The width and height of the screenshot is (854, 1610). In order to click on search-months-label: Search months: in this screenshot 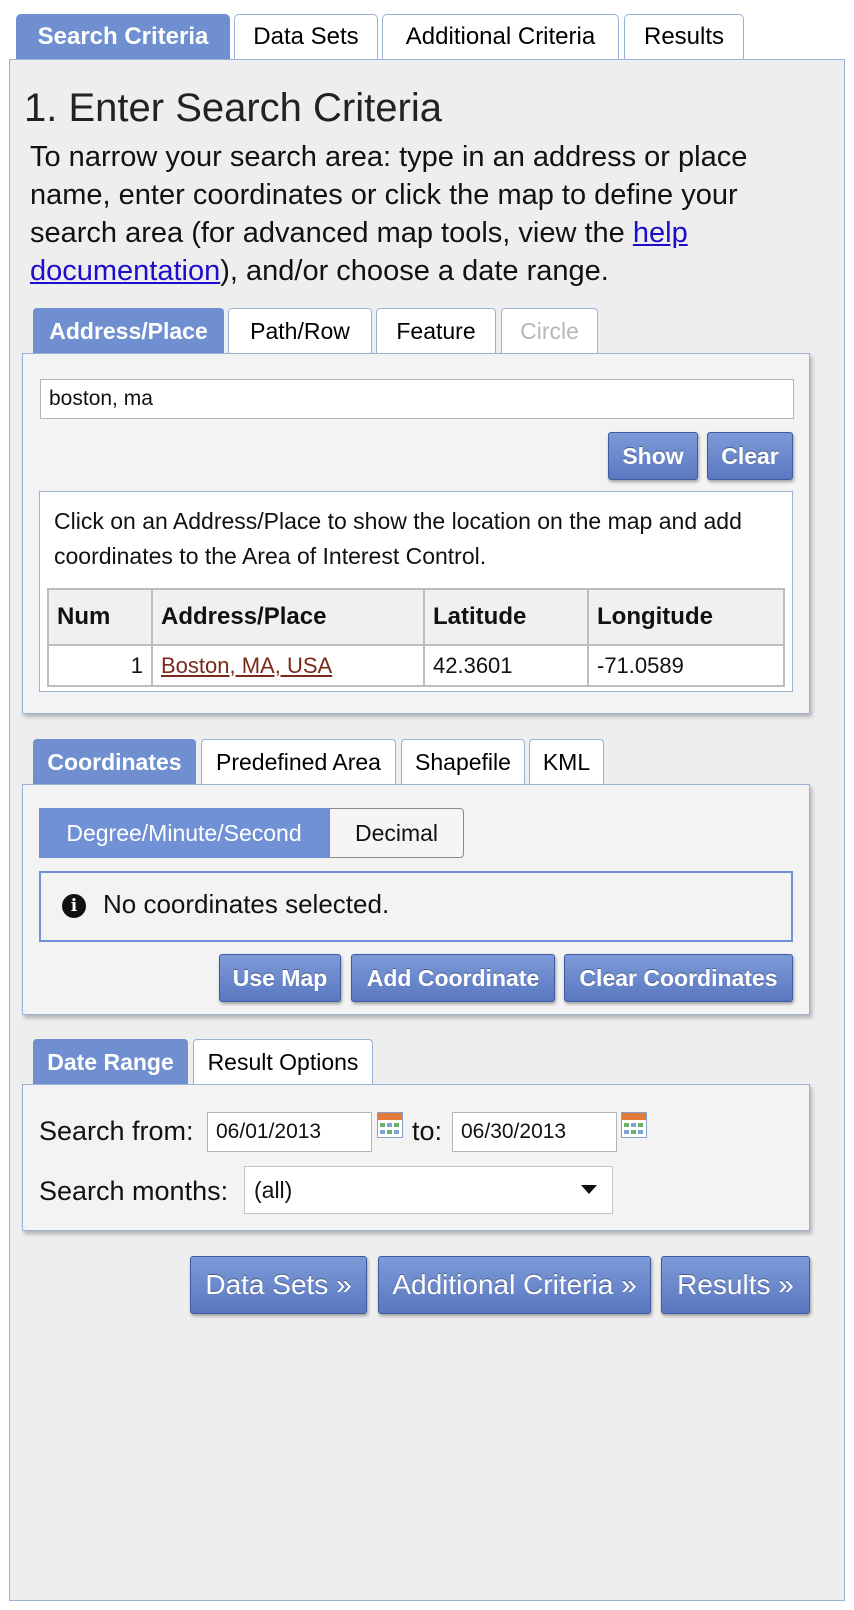, I will do `click(134, 1191)`.